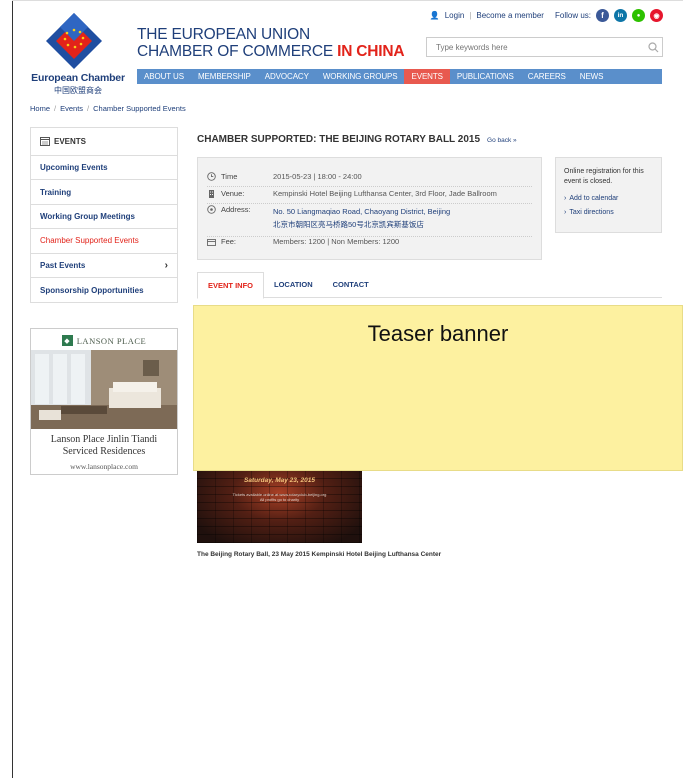 The width and height of the screenshot is (683, 778). What do you see at coordinates (287, 76) in the screenshot?
I see `nav-advocacy: ADVOCACY` at bounding box center [287, 76].